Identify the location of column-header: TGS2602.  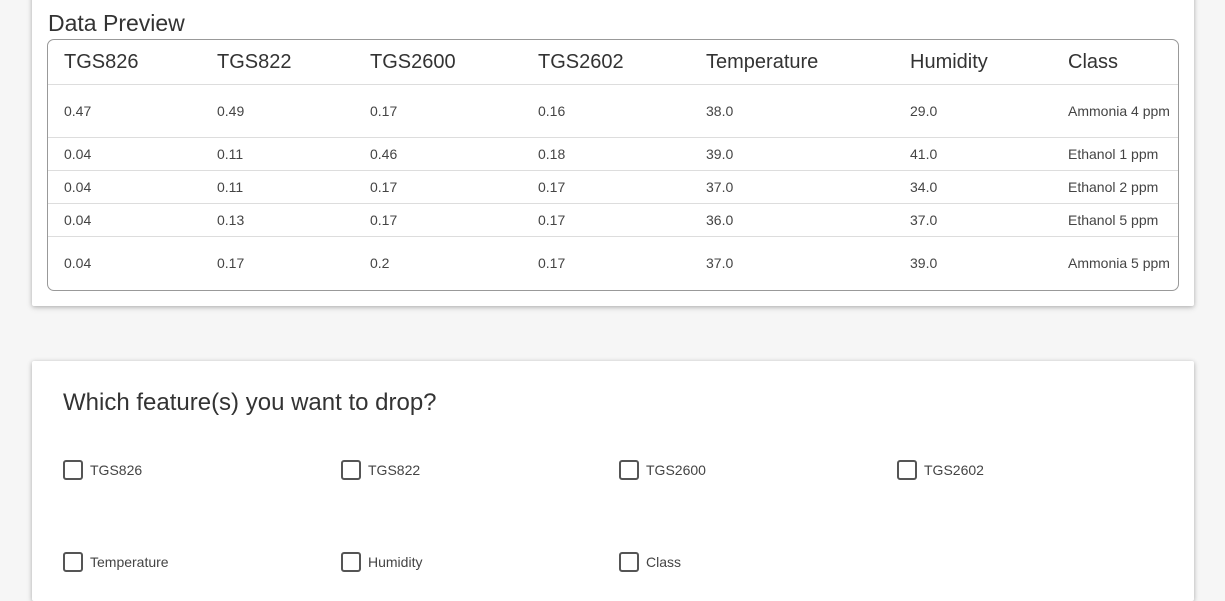
(606, 62).